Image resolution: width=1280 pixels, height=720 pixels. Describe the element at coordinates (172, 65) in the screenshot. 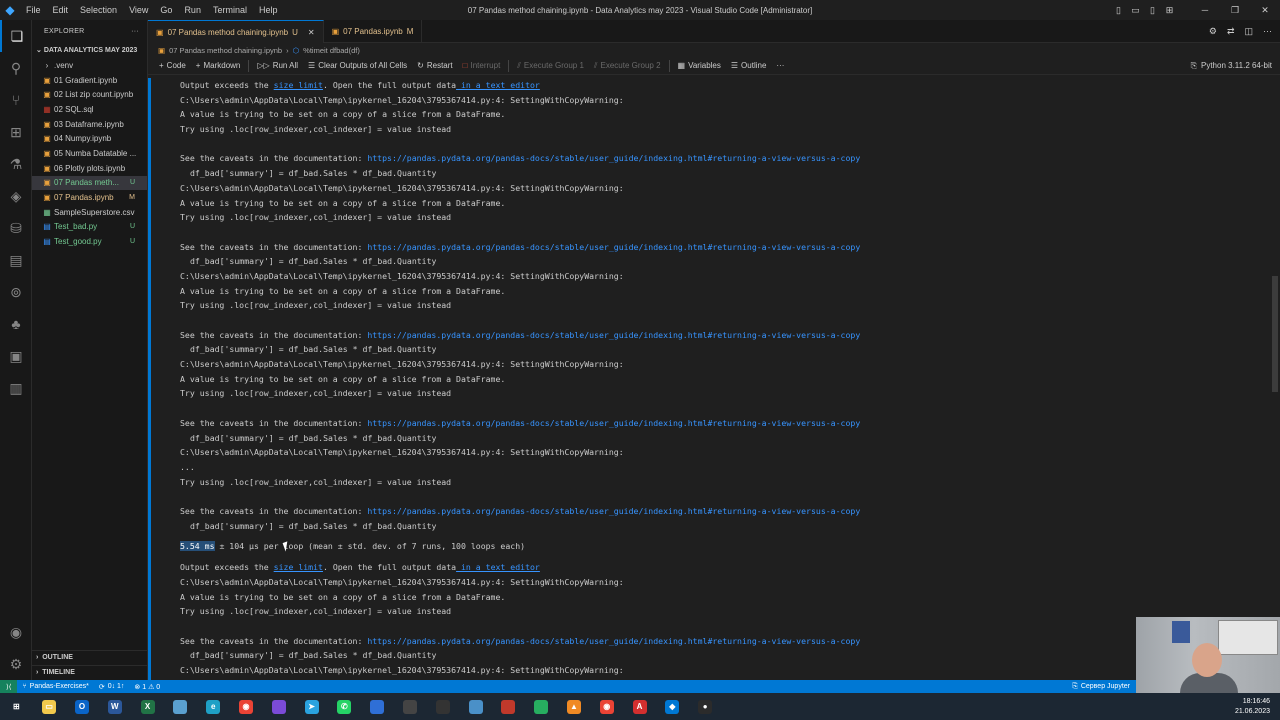

I see `add-code-button: + Code` at that location.